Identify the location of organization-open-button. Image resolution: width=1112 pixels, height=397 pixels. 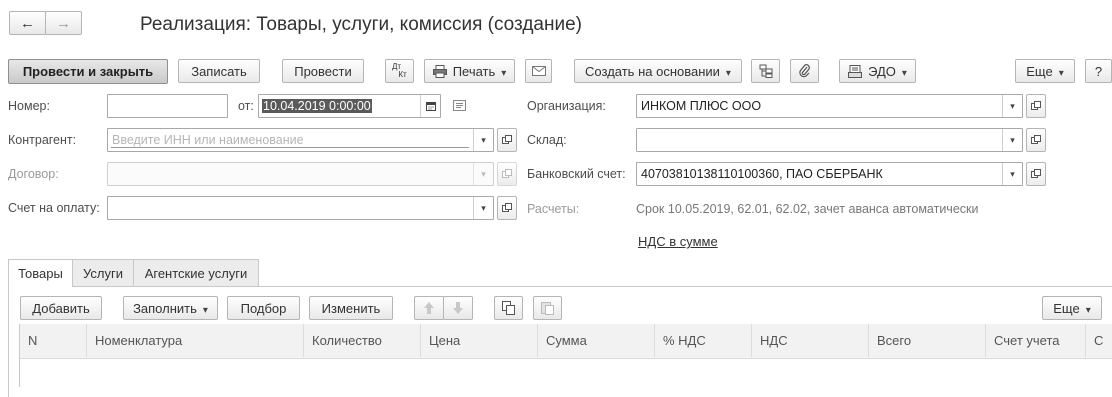
(1036, 106).